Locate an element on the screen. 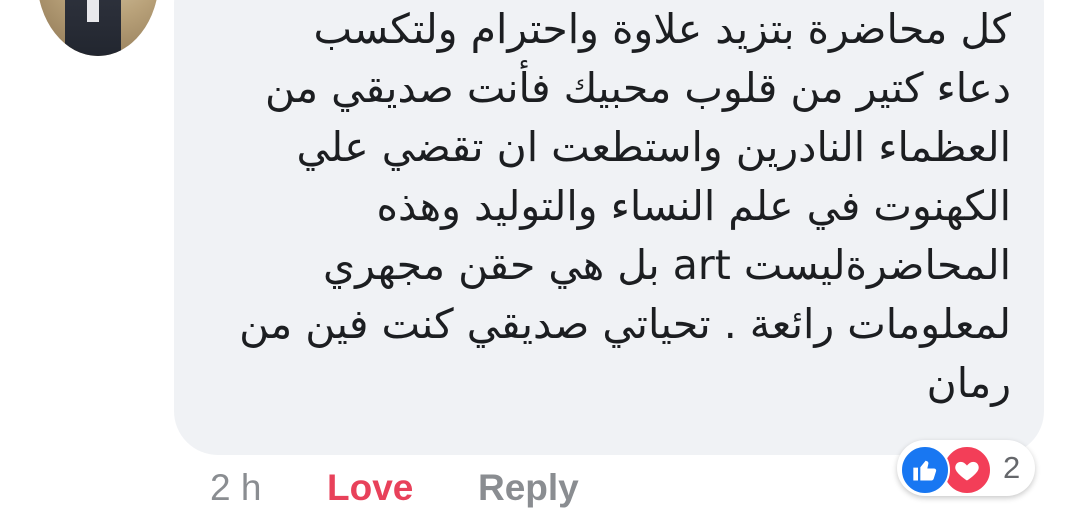  comment-line: رمان is located at coordinates (968, 383).